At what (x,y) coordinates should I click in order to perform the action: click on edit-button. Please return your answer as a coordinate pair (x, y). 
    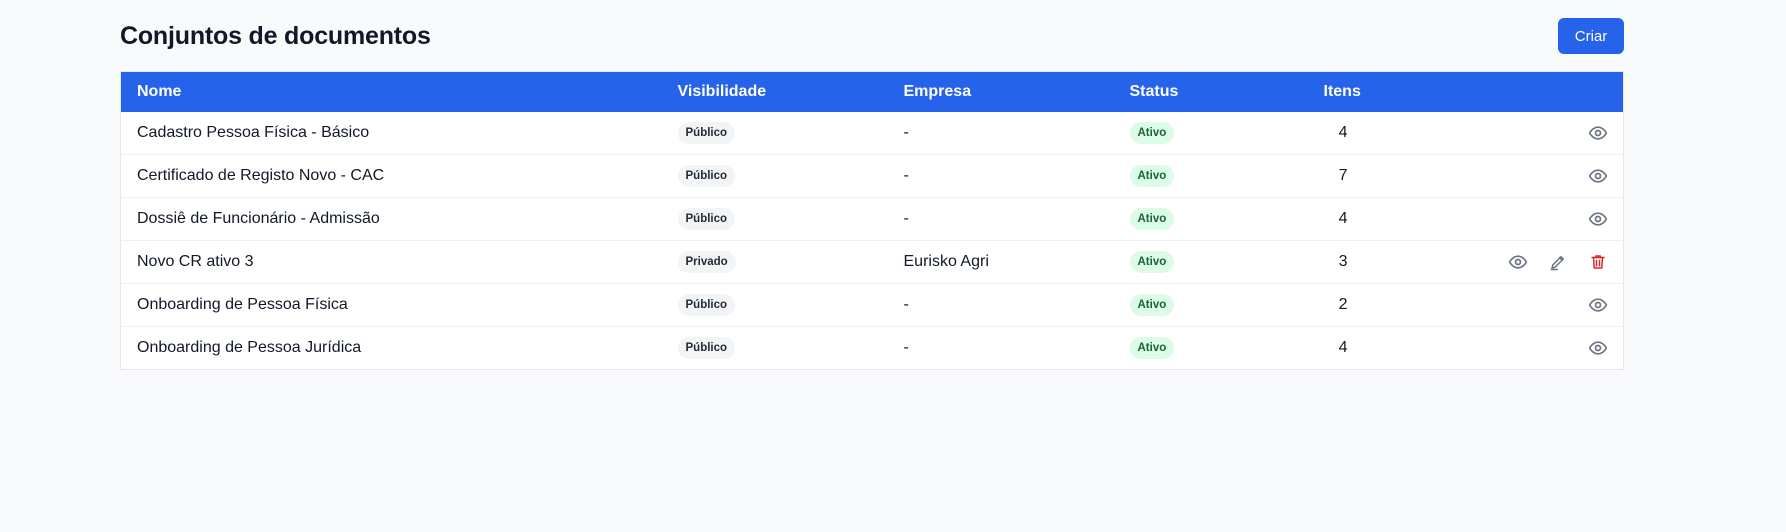
    Looking at the image, I should click on (1558, 262).